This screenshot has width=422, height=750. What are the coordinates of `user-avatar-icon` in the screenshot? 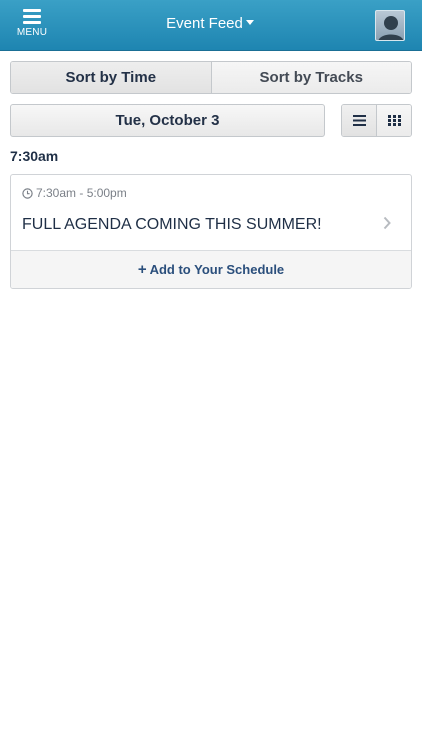 It's located at (391, 28).